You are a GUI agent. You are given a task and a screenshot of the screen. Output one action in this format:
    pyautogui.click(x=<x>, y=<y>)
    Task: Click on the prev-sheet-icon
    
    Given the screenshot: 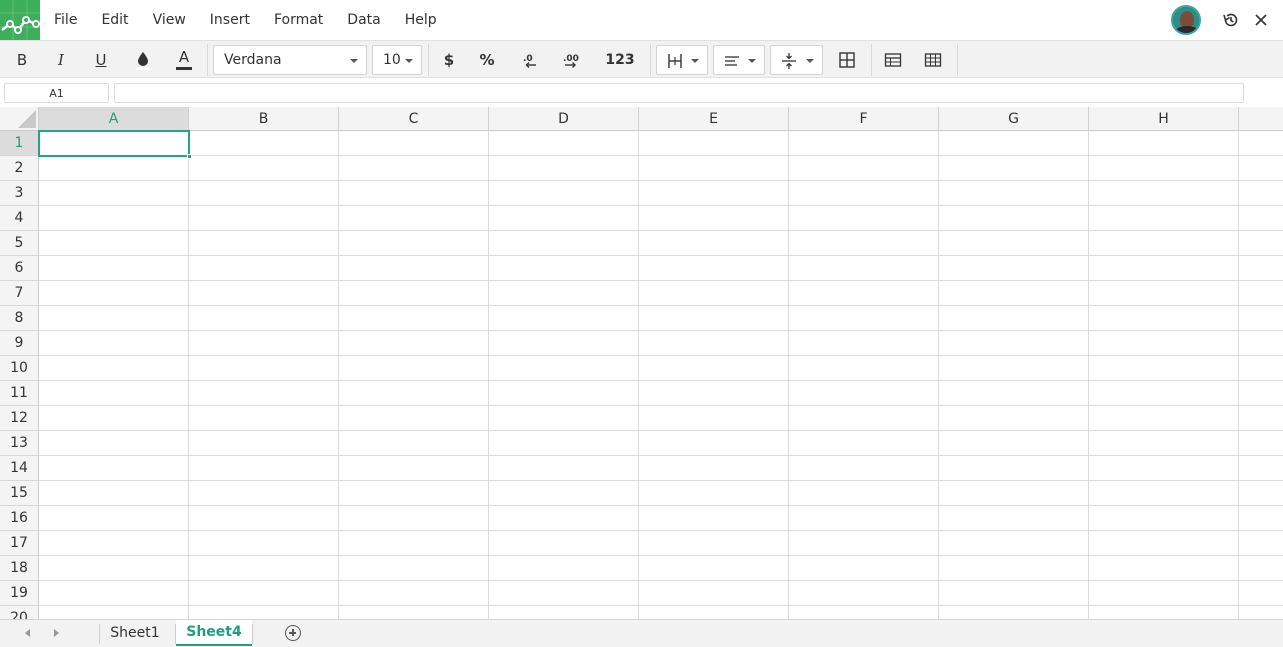 What is the action you would take?
    pyautogui.click(x=27, y=633)
    